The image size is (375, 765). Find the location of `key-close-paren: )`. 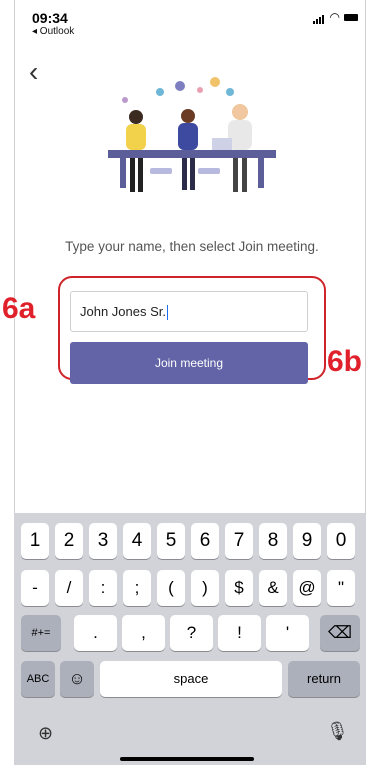

key-close-paren: ) is located at coordinates (205, 588).